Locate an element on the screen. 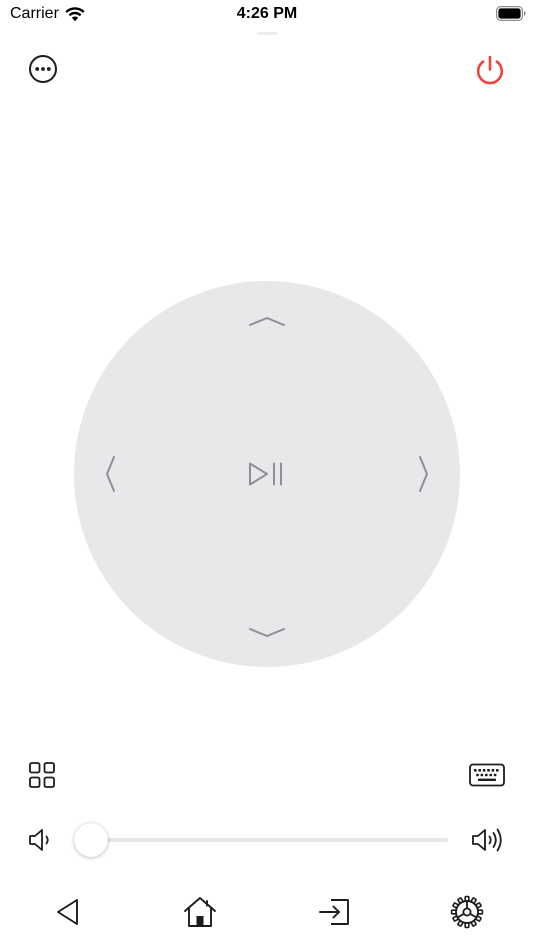  volume-slider-thumb is located at coordinates (91, 840).